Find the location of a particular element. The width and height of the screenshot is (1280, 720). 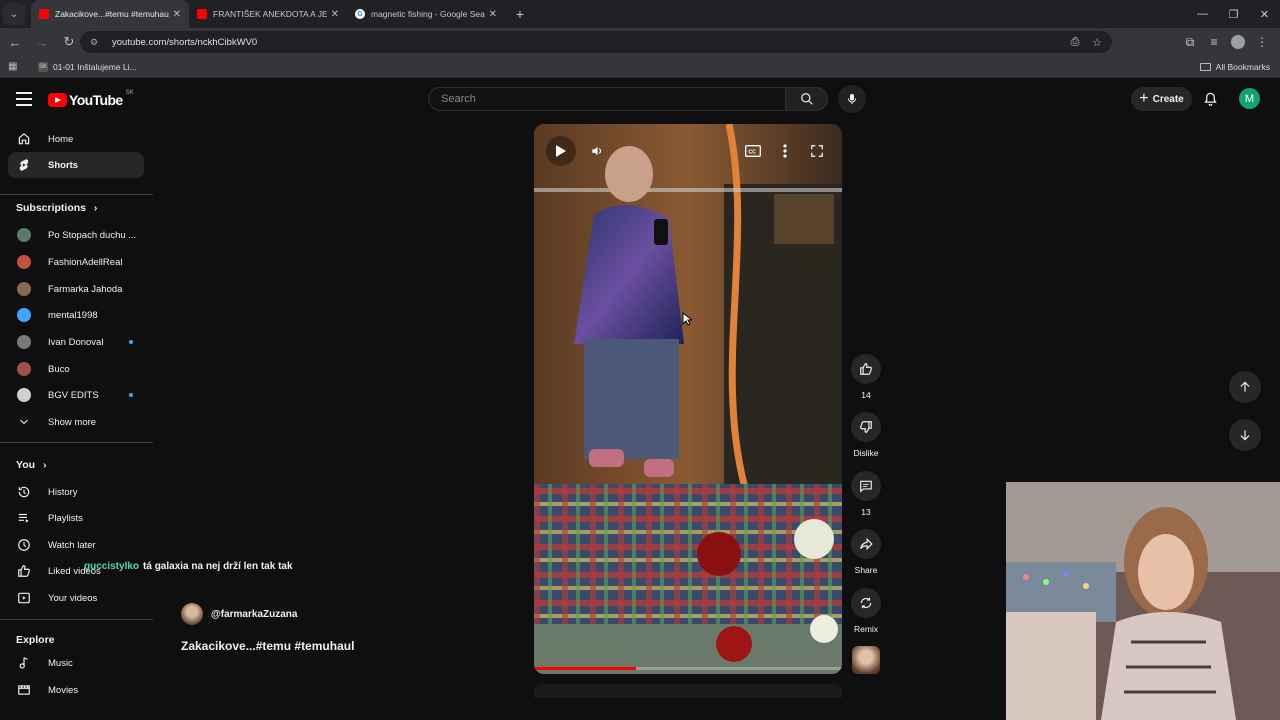

comments-button: 13 is located at coordinates (866, 494).